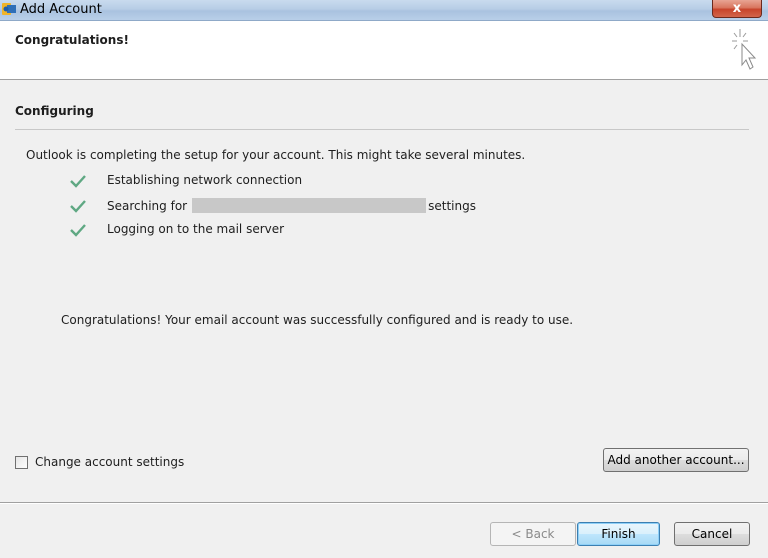 This screenshot has width=768, height=558. Describe the element at coordinates (712, 534) in the screenshot. I see `cancel-button: Cancel` at that location.